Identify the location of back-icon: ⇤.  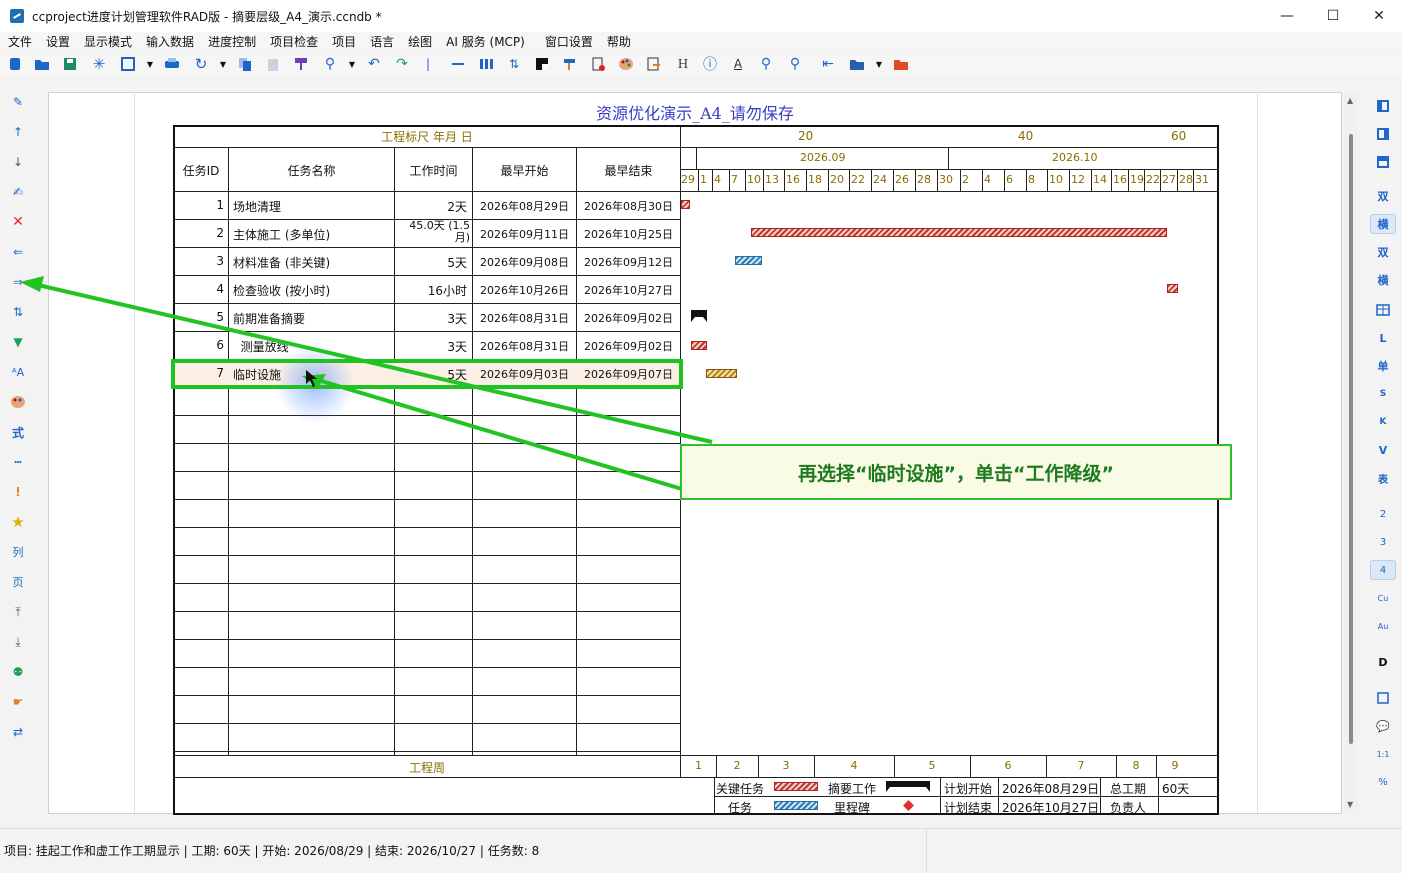
(828, 64).